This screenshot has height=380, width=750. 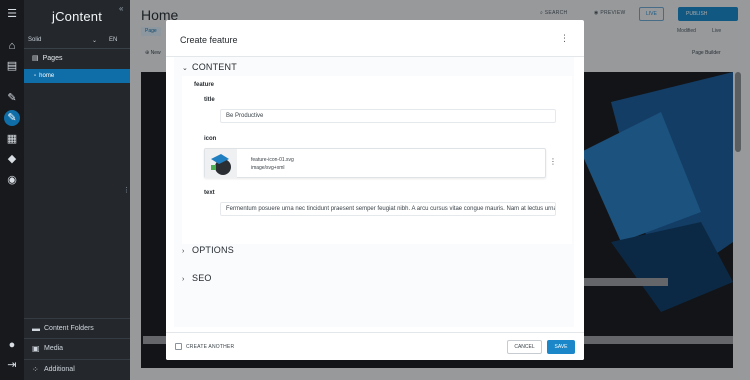 I want to click on sidebar-item-content-folders: ▬ Content Folders, so click(x=77, y=328).